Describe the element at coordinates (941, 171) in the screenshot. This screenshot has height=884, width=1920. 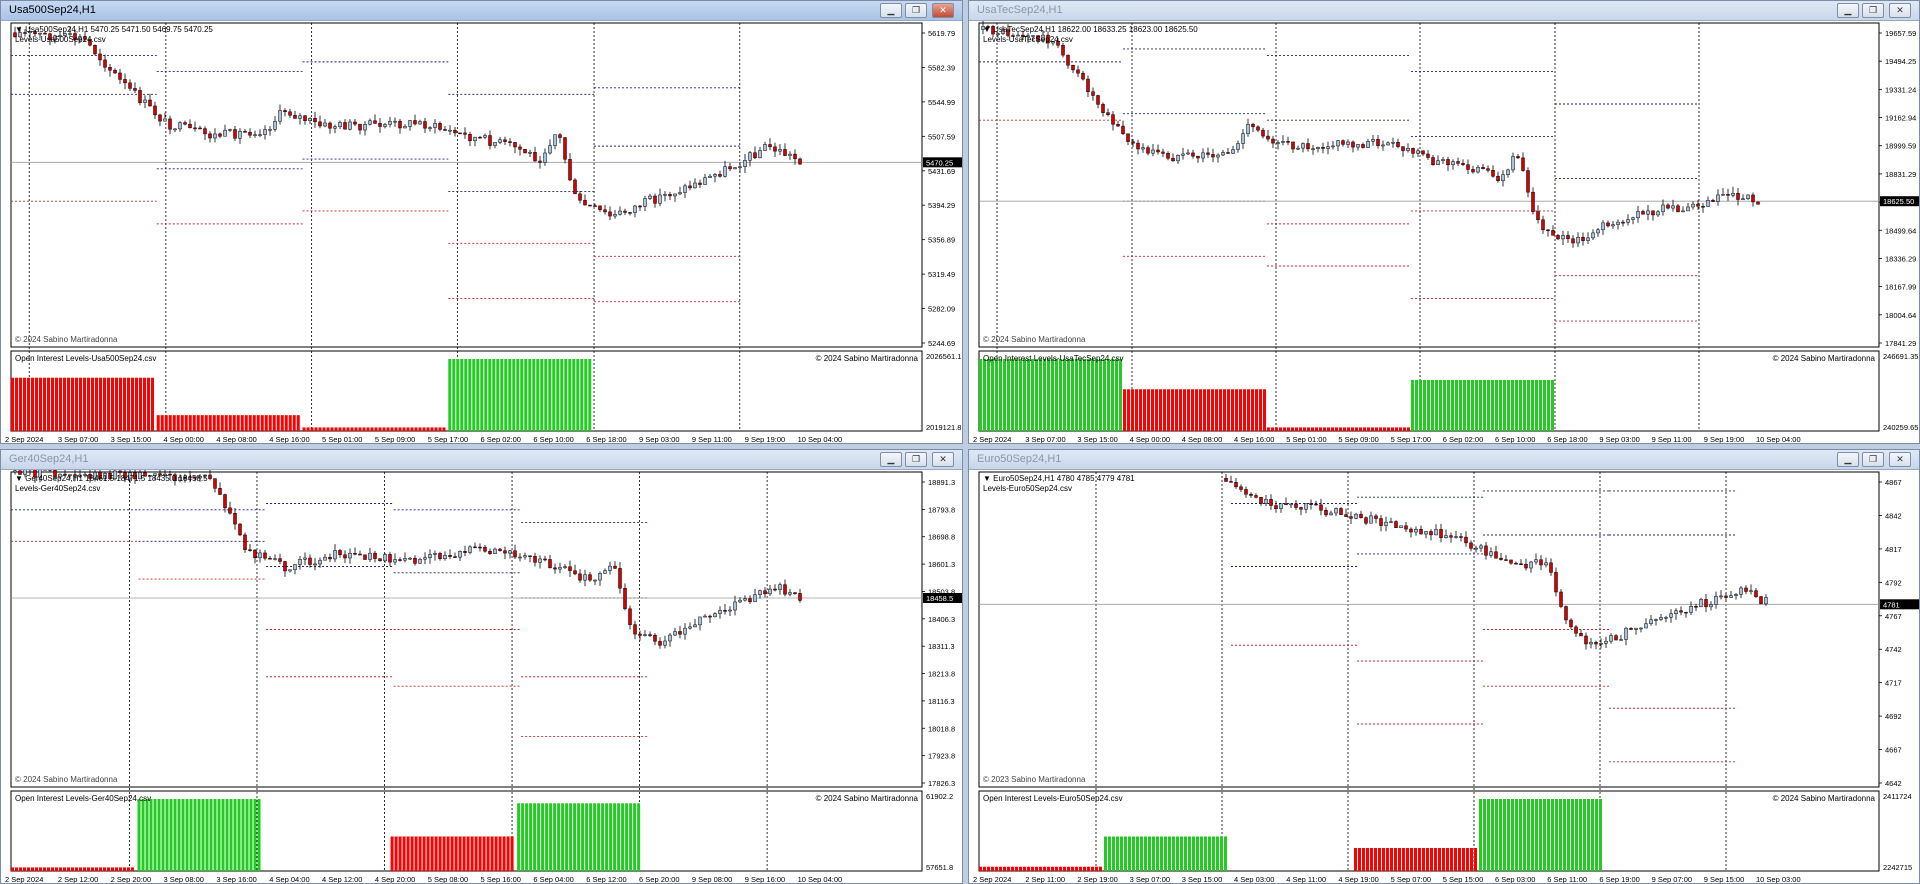
I see `price-tick-label: 5431.69` at that location.